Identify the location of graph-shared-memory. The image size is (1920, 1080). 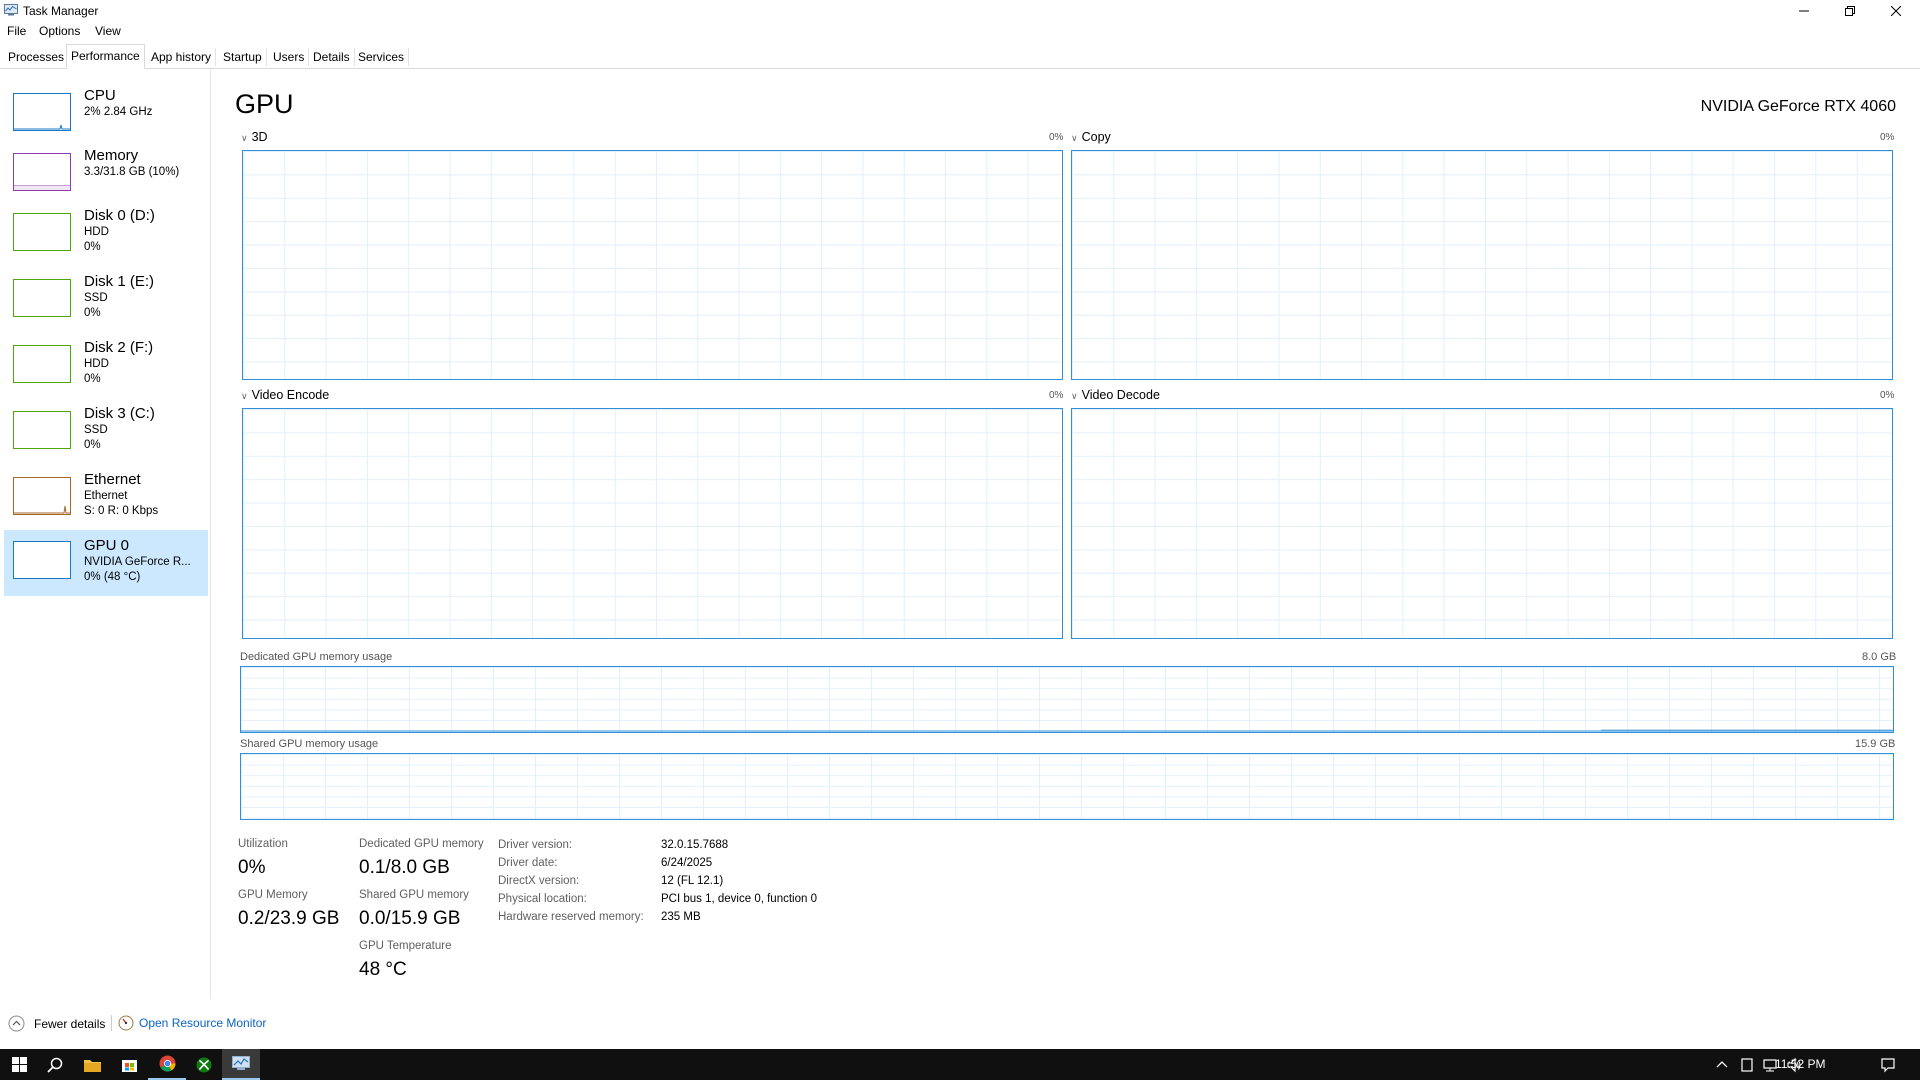
(1067, 786).